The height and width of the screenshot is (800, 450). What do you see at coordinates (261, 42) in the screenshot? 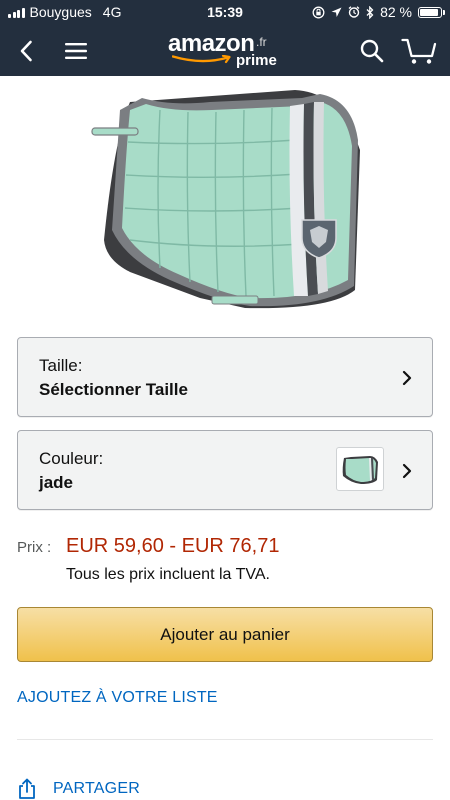
I see `logo-tld: .fr` at bounding box center [261, 42].